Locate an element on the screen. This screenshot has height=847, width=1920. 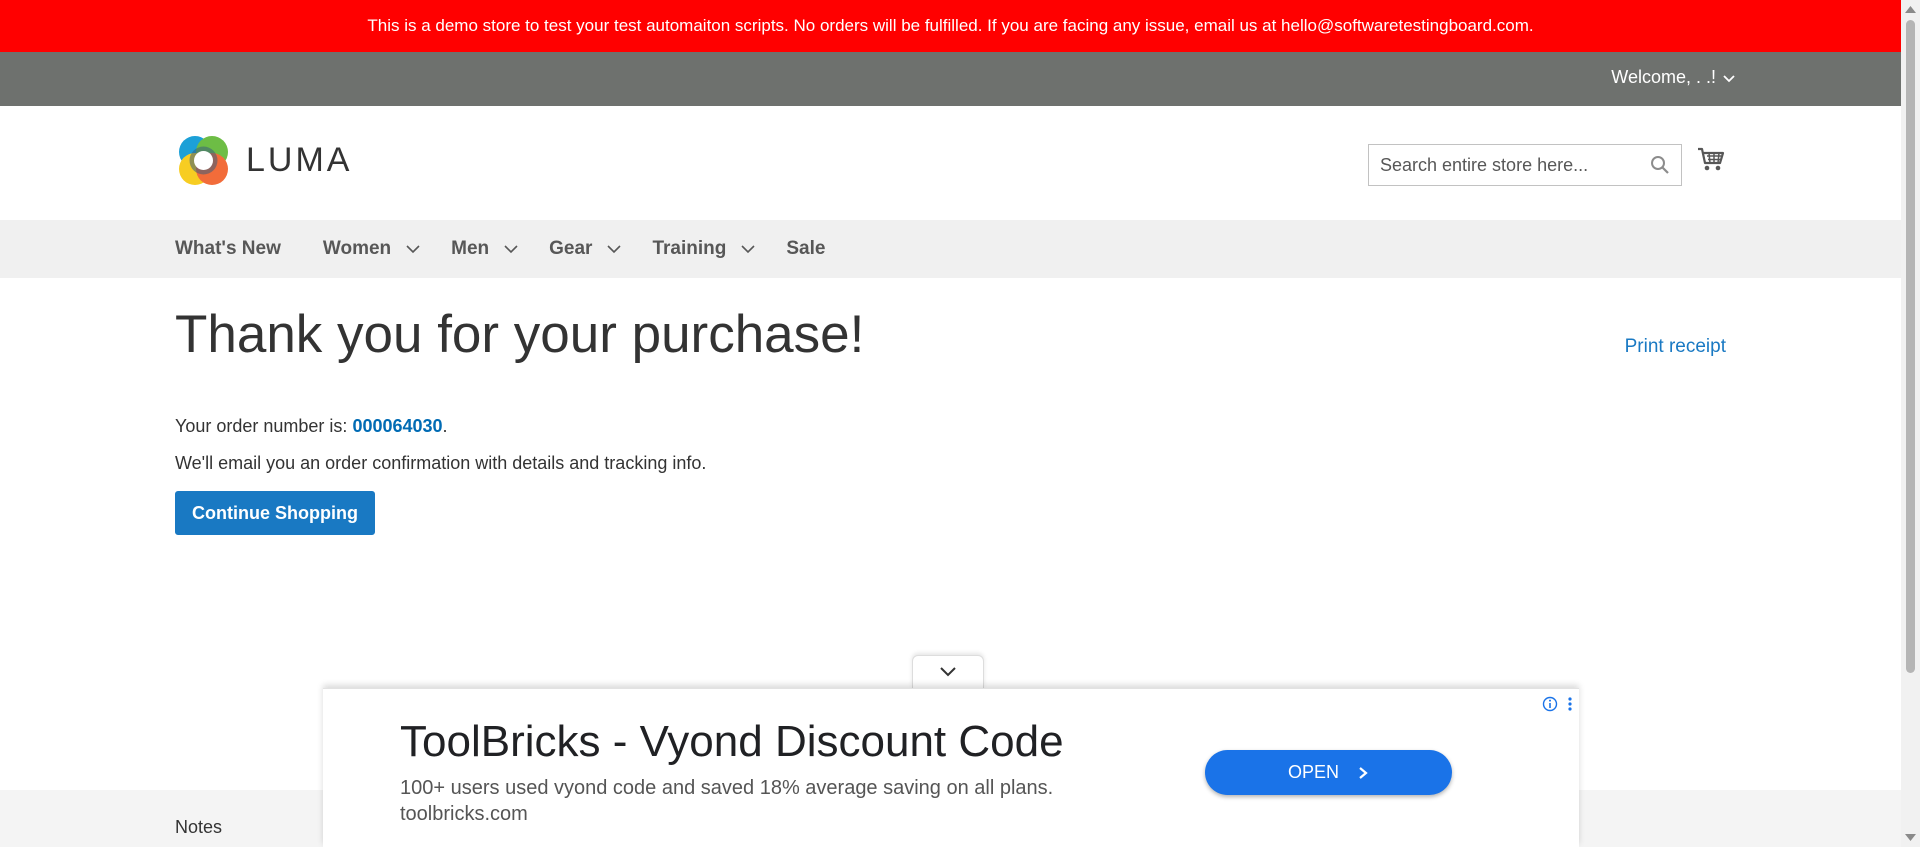
ad-collapse-toggle is located at coordinates (948, 671).